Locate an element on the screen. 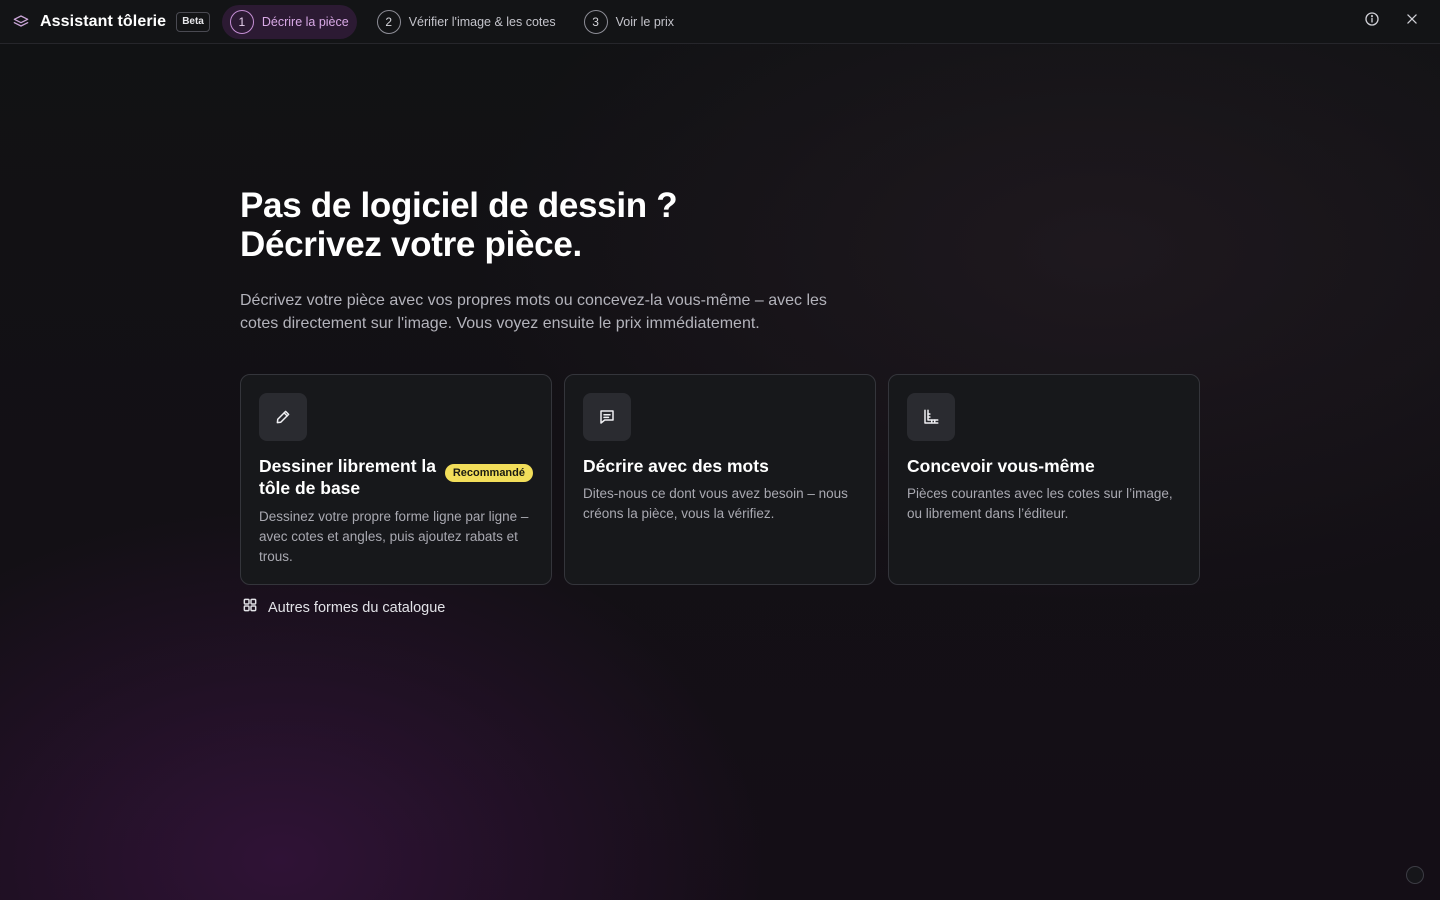 The width and height of the screenshot is (1440, 900). catalog-link: Autres formes du catalogue is located at coordinates (343, 607).